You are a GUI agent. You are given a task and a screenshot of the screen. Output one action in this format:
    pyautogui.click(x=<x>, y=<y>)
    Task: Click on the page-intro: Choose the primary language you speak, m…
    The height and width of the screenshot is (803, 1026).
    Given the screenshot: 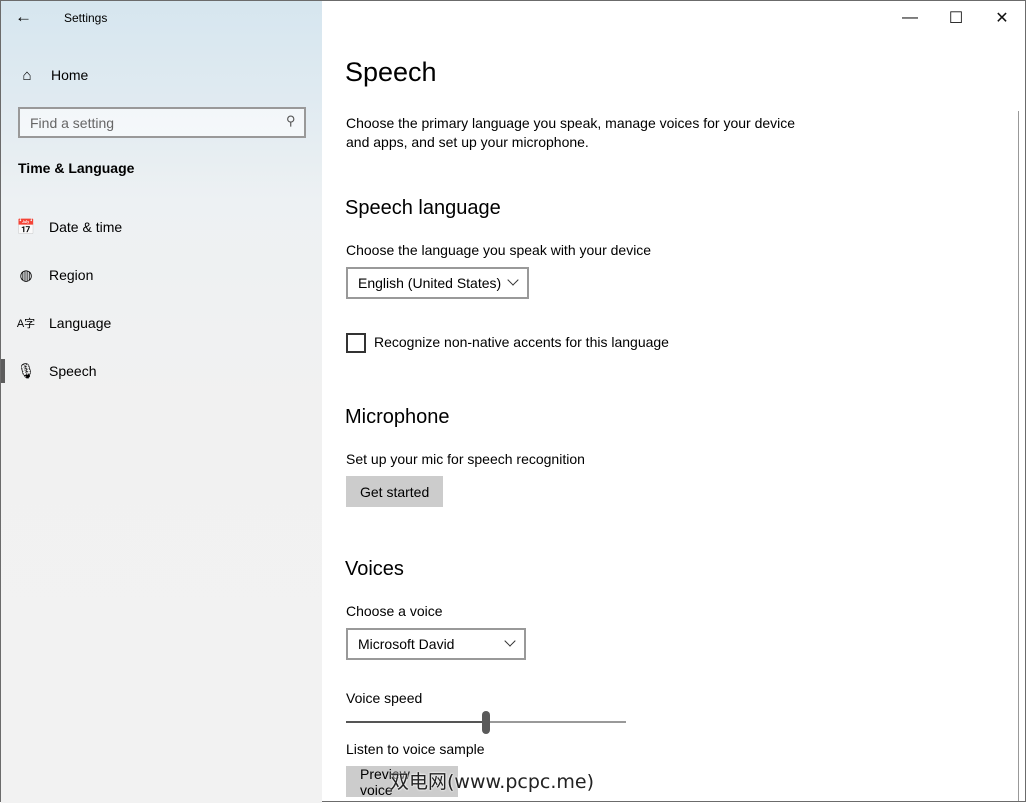 What is the action you would take?
    pyautogui.click(x=571, y=132)
    